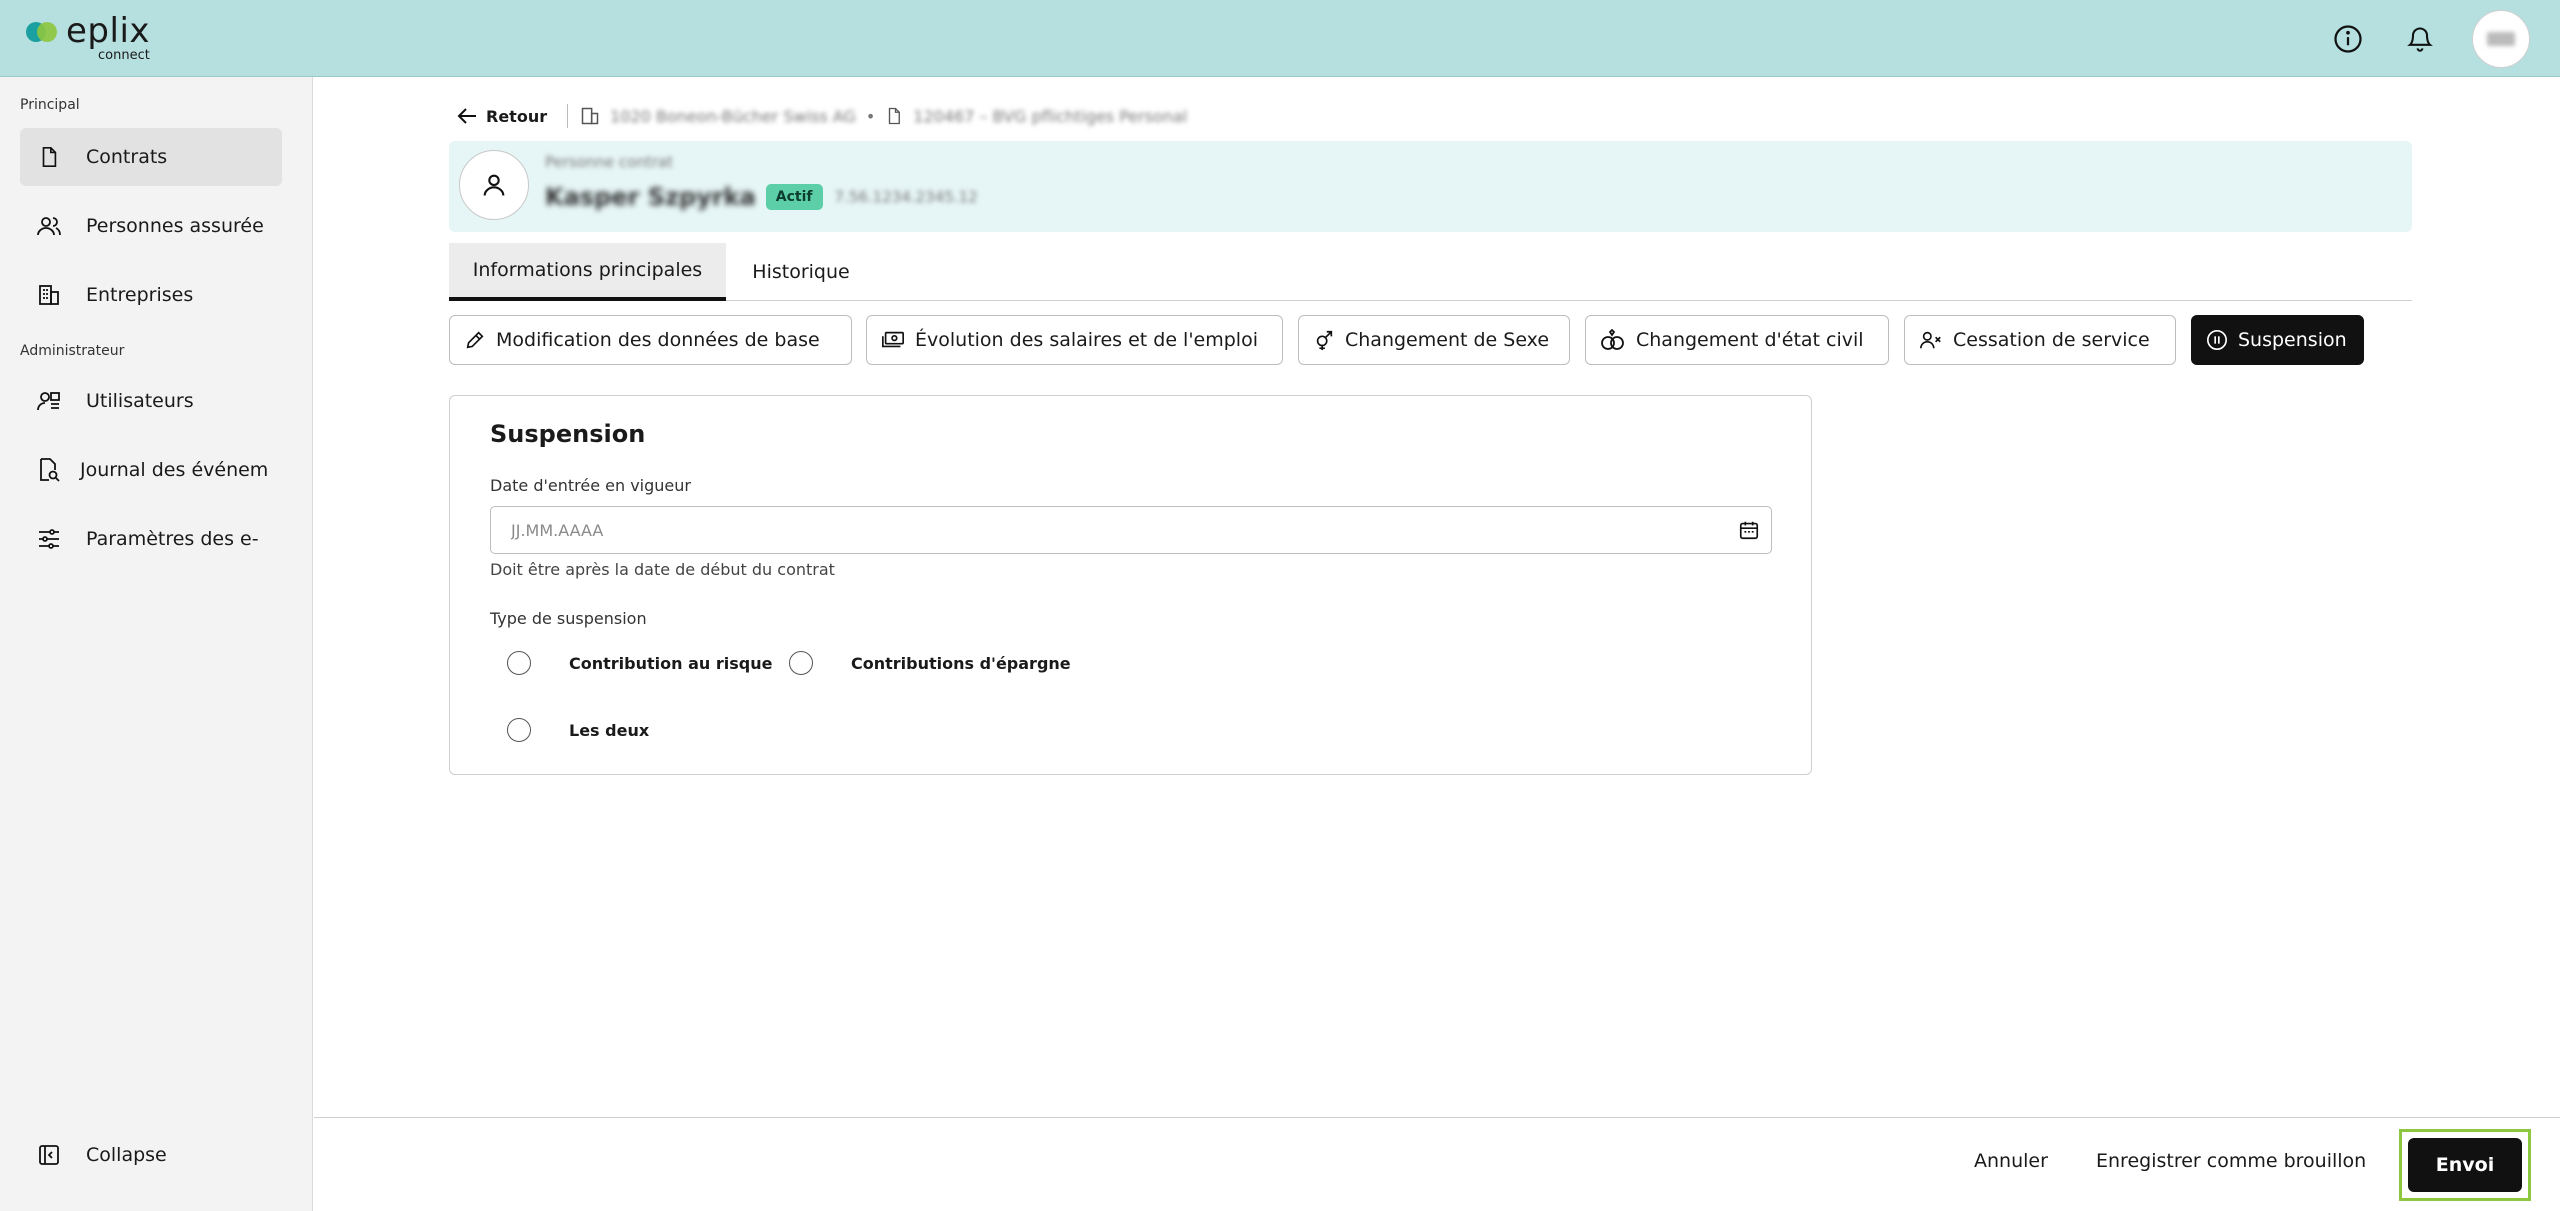 The image size is (2560, 1211). Describe the element at coordinates (140, 295) in the screenshot. I see `sidebar-item-label: Entreprises` at that location.